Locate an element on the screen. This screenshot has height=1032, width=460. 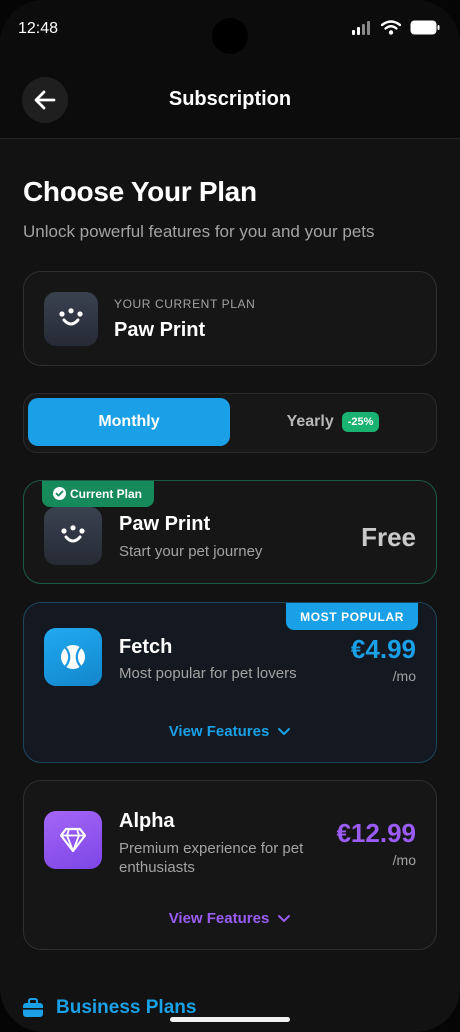
monthly-label: Monthly is located at coordinates (129, 421).